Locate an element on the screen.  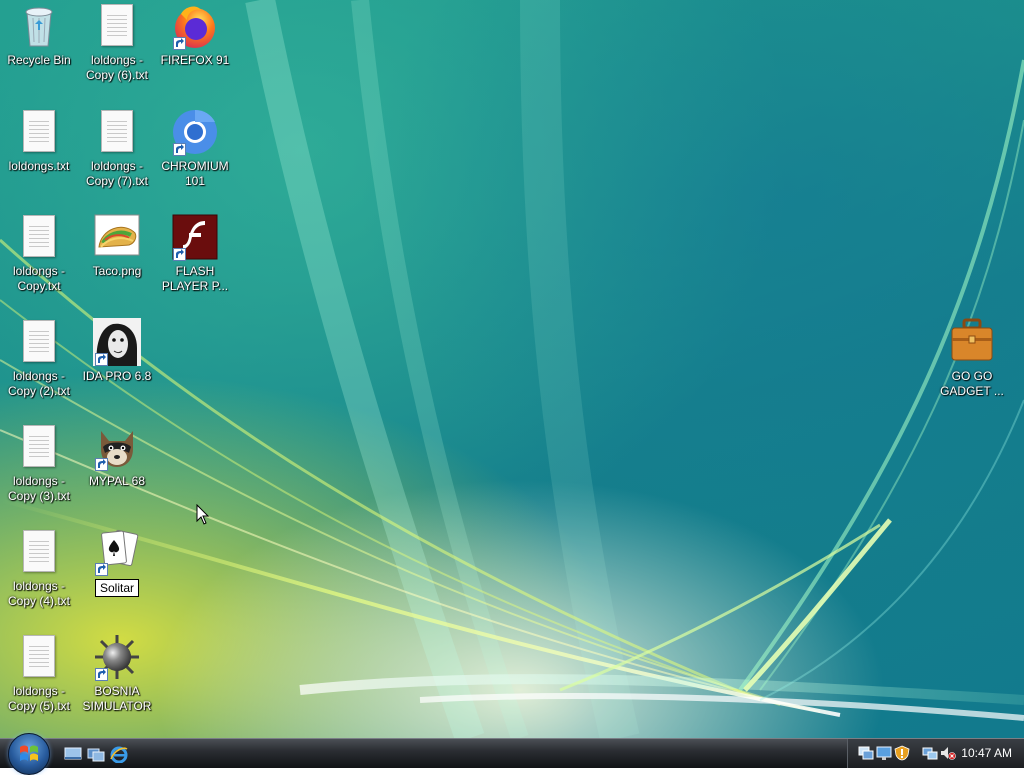
desktop-icon-label: Taco.png is located at coordinates (117, 271).